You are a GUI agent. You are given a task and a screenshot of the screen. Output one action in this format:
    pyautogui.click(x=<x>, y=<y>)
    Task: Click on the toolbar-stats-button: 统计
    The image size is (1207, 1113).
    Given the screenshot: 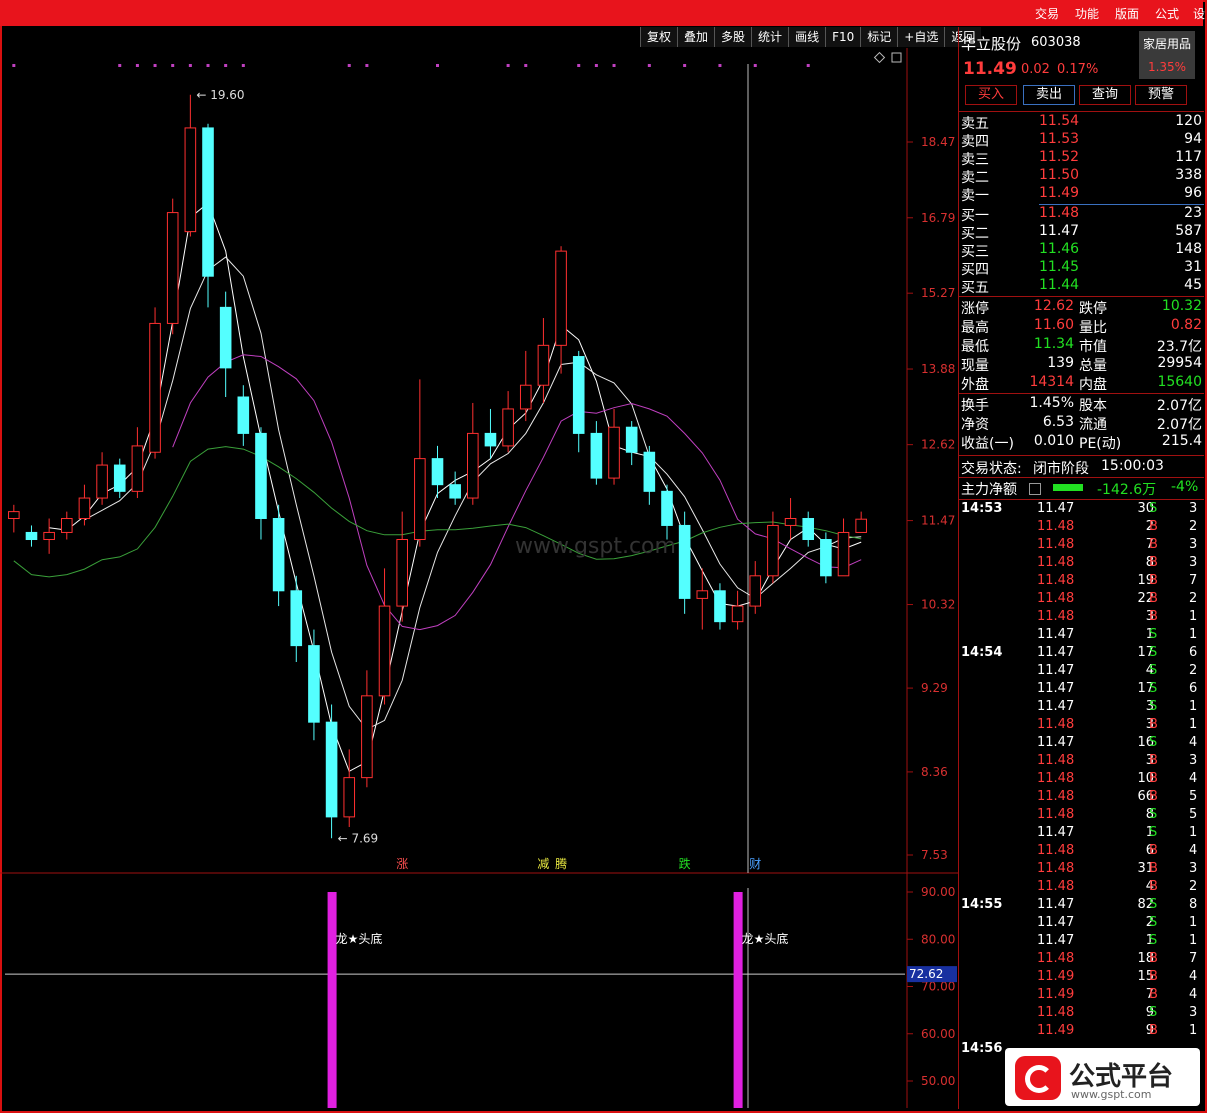 What is the action you would take?
    pyautogui.click(x=770, y=37)
    